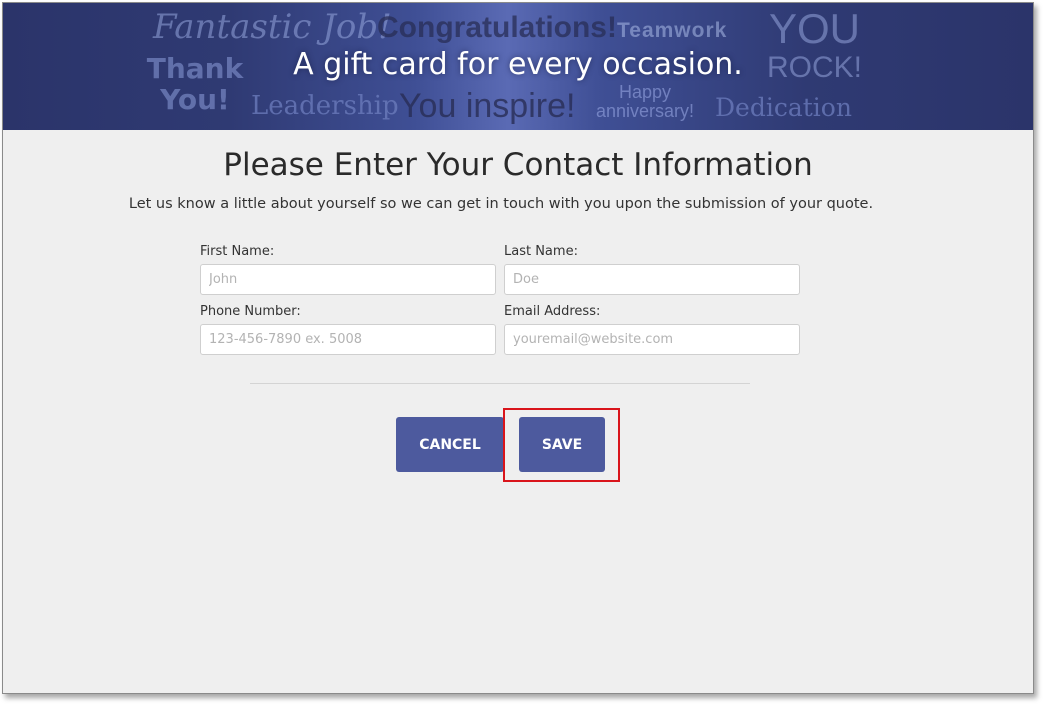 Image resolution: width=1045 pixels, height=706 pixels. Describe the element at coordinates (250, 311) in the screenshot. I see `phone-label: Phone Number:` at that location.